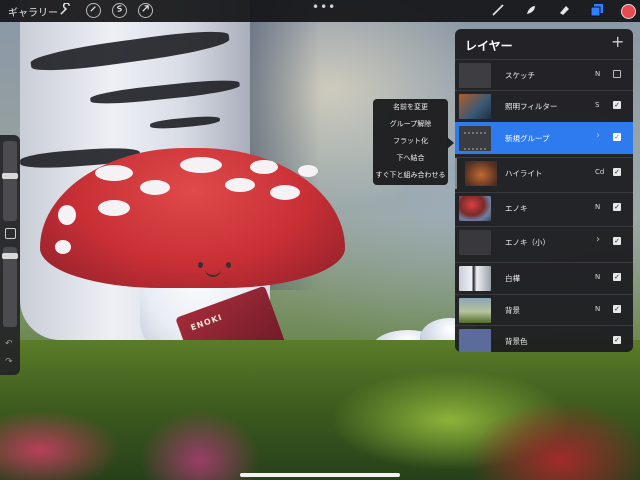  I want to click on layer-name: 新規グループ, so click(527, 138).